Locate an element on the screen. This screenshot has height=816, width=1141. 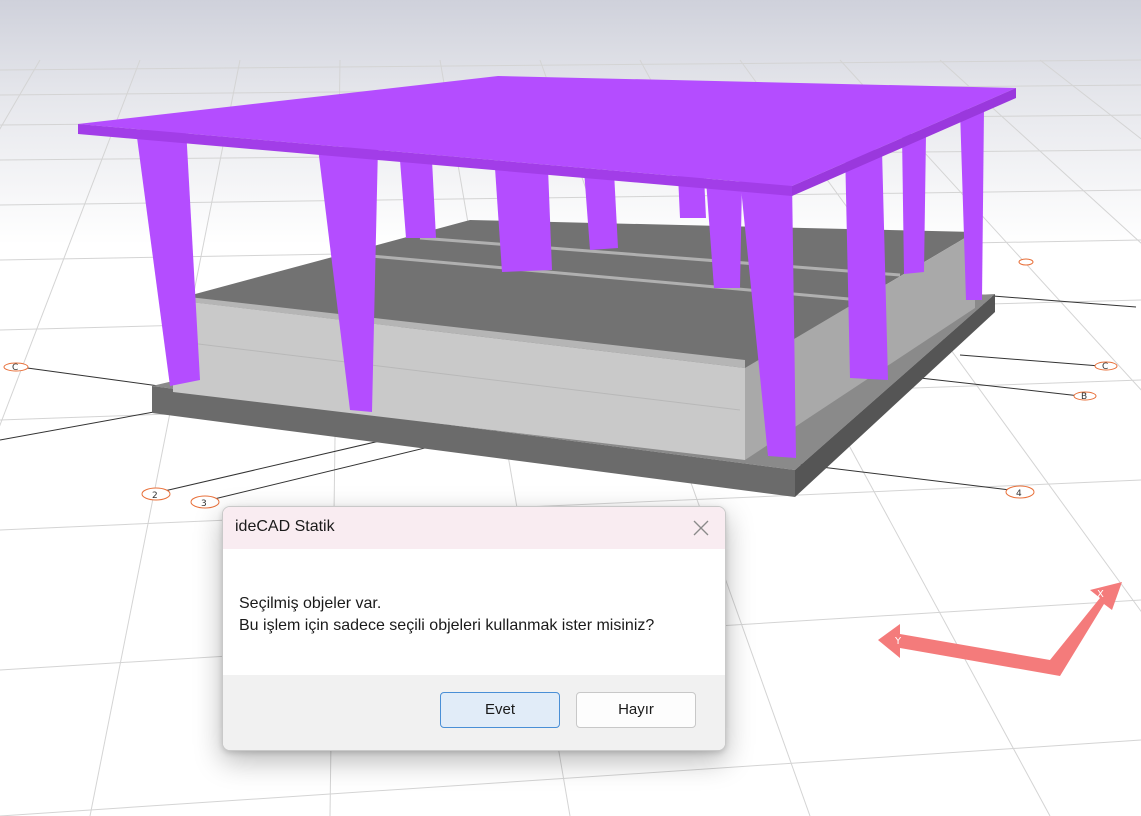
dialog-footer: Evet Hayır is located at coordinates (474, 712).